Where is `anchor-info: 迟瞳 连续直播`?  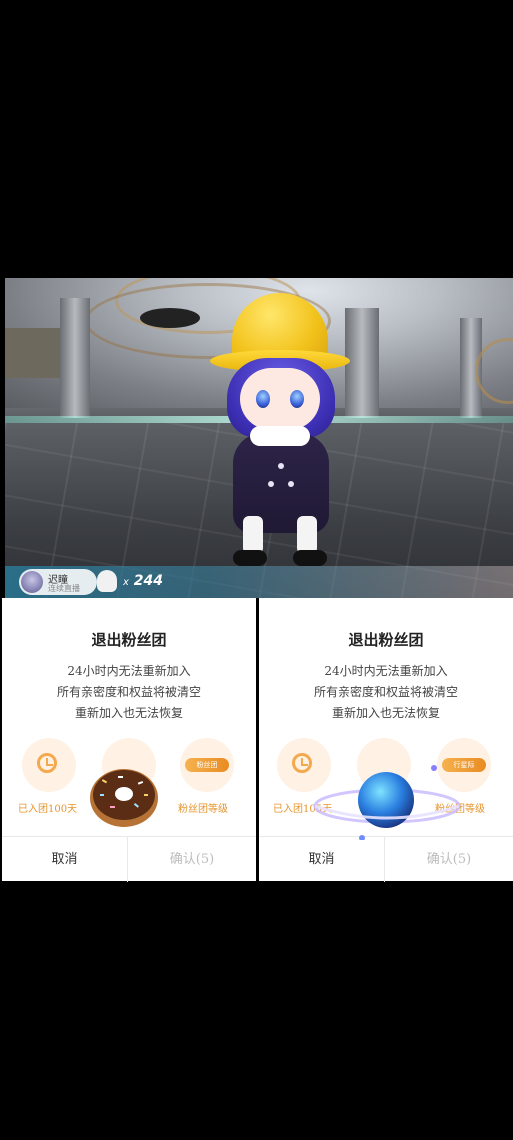
anchor-info: 迟瞳 连续直播 is located at coordinates (58, 582).